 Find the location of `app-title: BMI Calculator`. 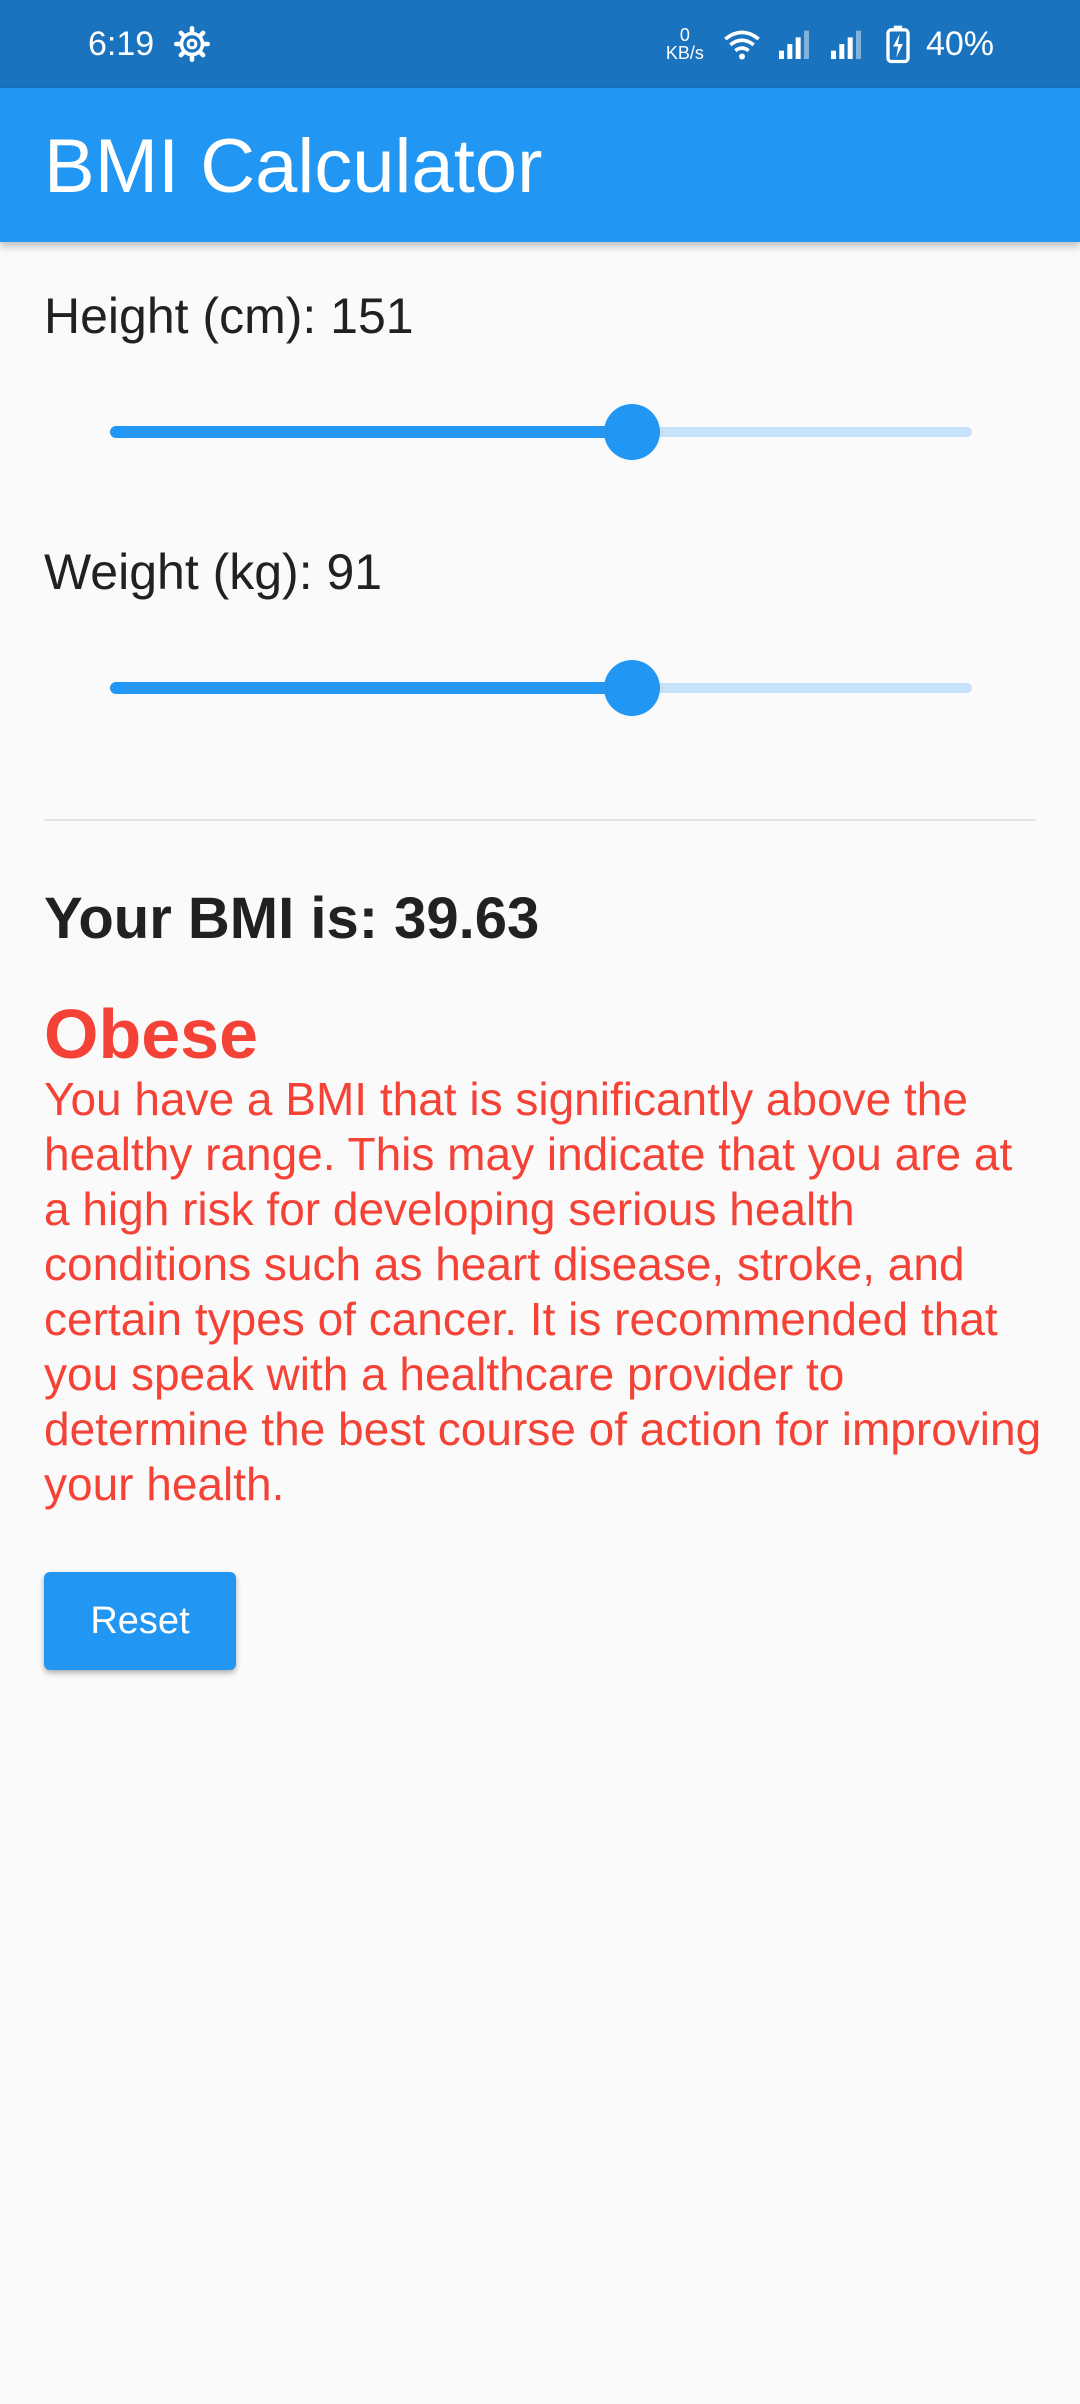

app-title: BMI Calculator is located at coordinates (293, 166).